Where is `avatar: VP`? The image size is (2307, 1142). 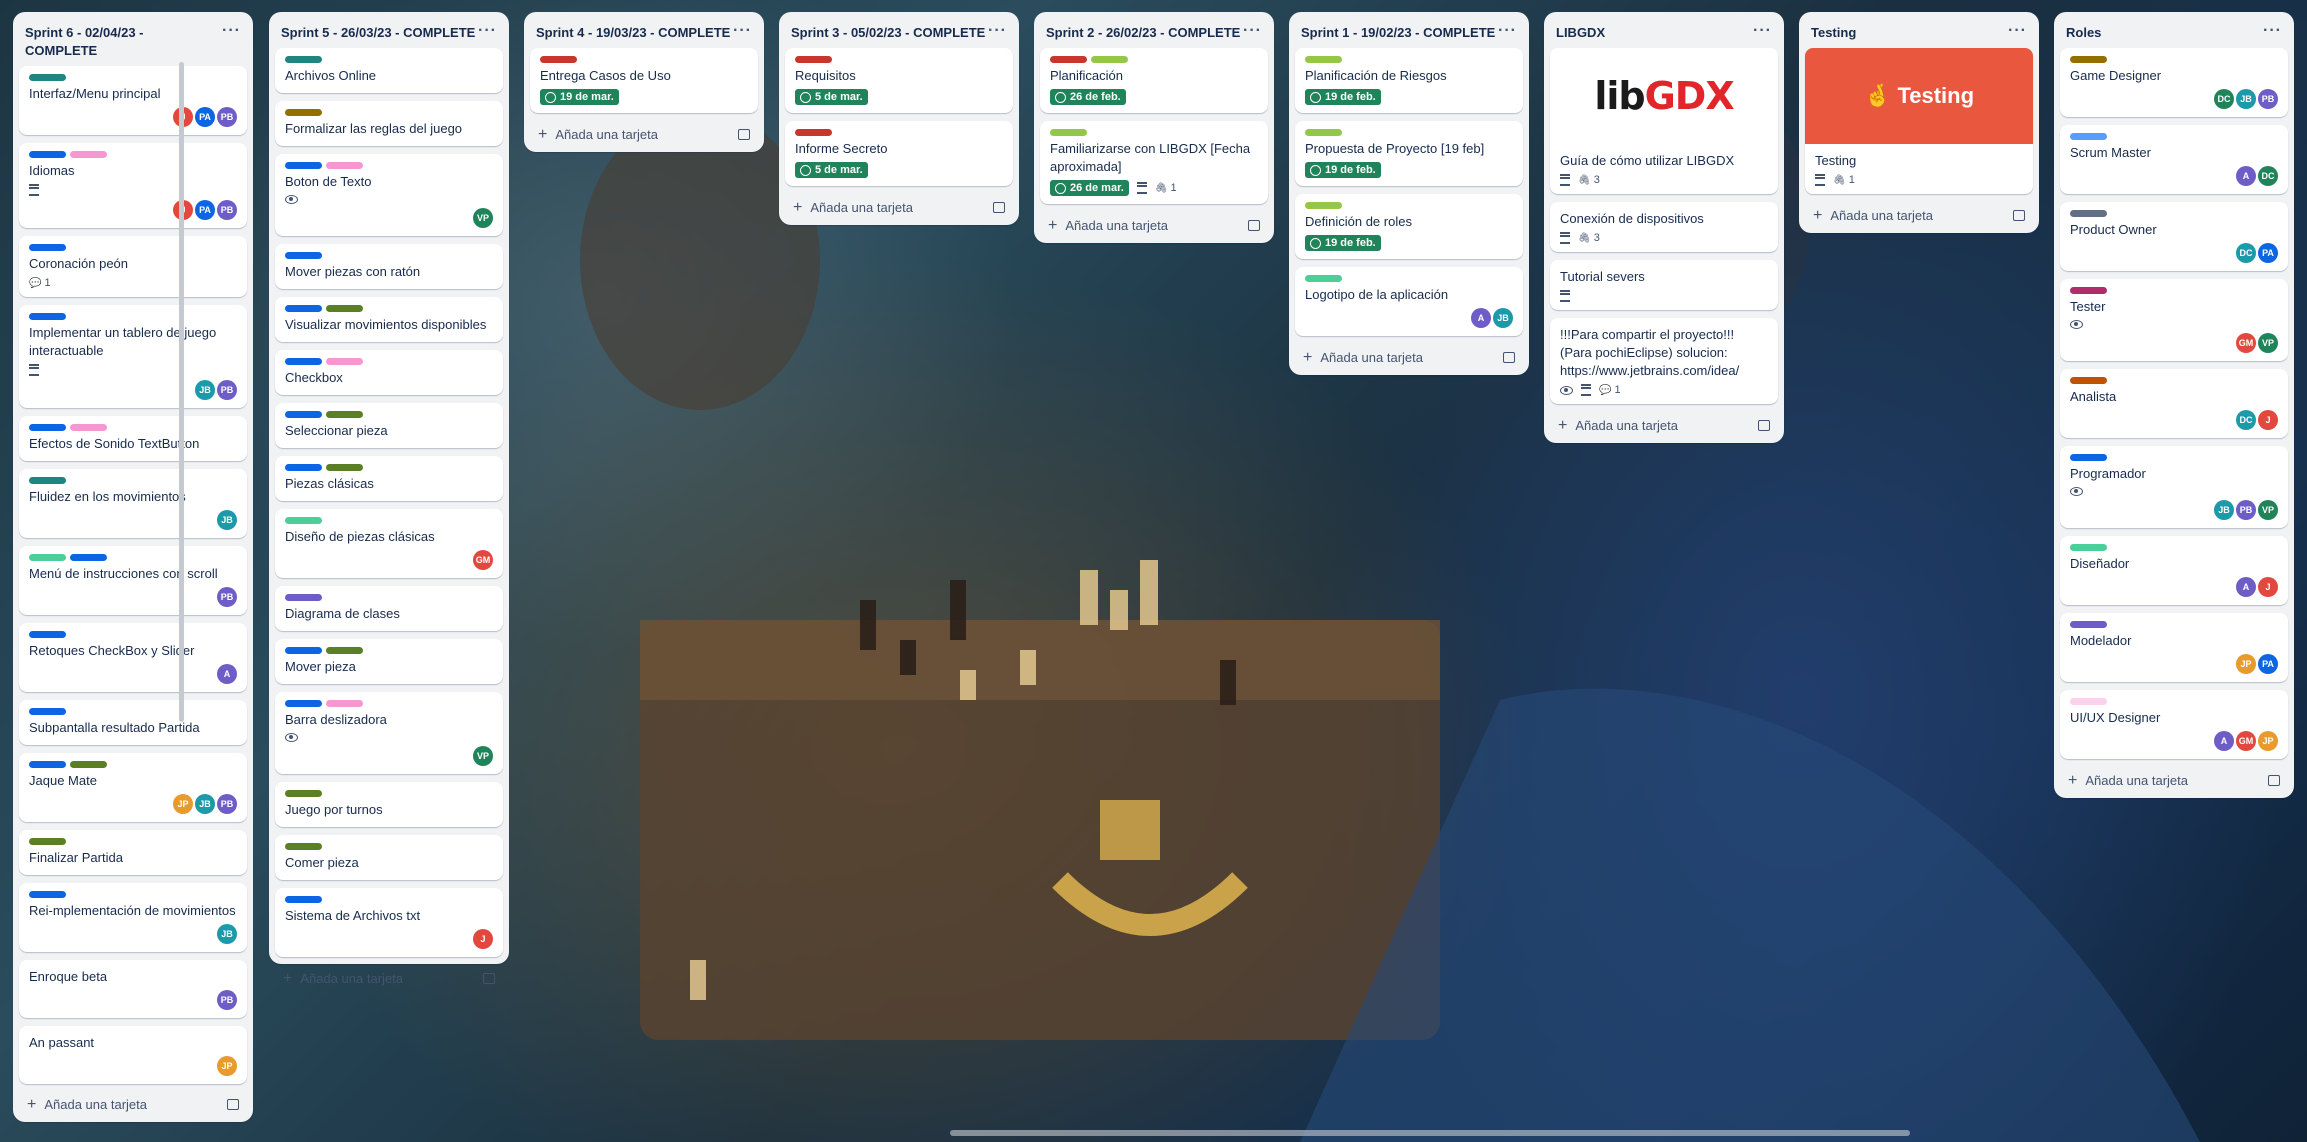 avatar: VP is located at coordinates (2268, 510).